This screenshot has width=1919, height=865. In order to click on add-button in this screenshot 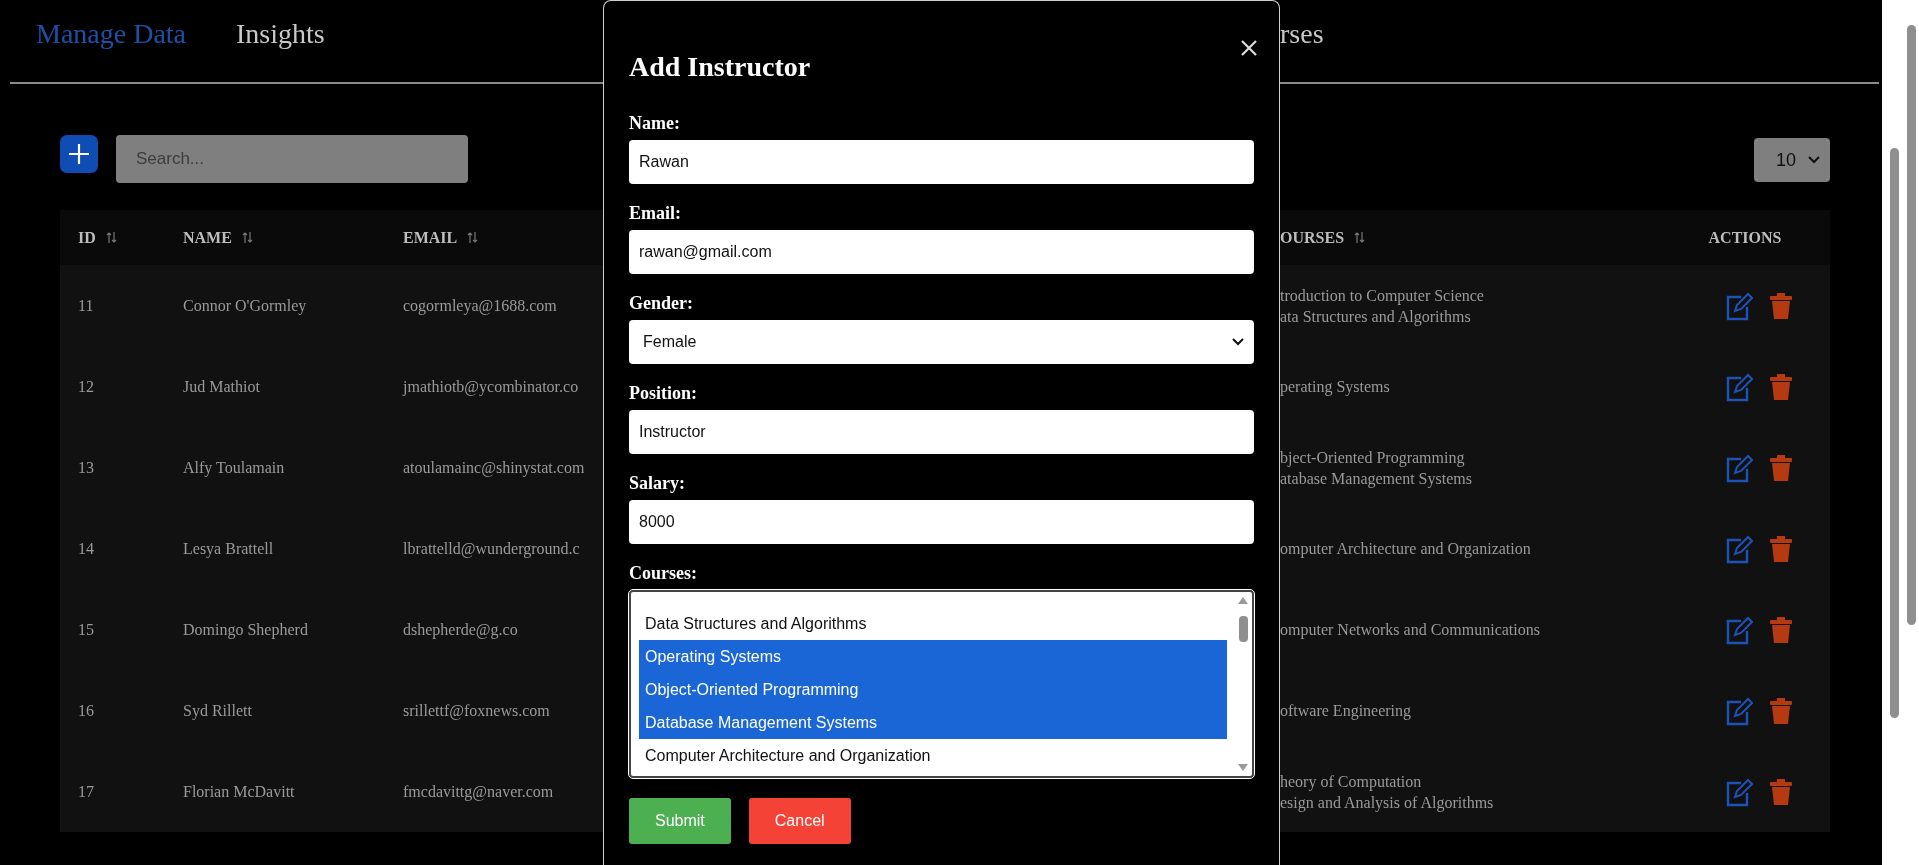, I will do `click(79, 154)`.